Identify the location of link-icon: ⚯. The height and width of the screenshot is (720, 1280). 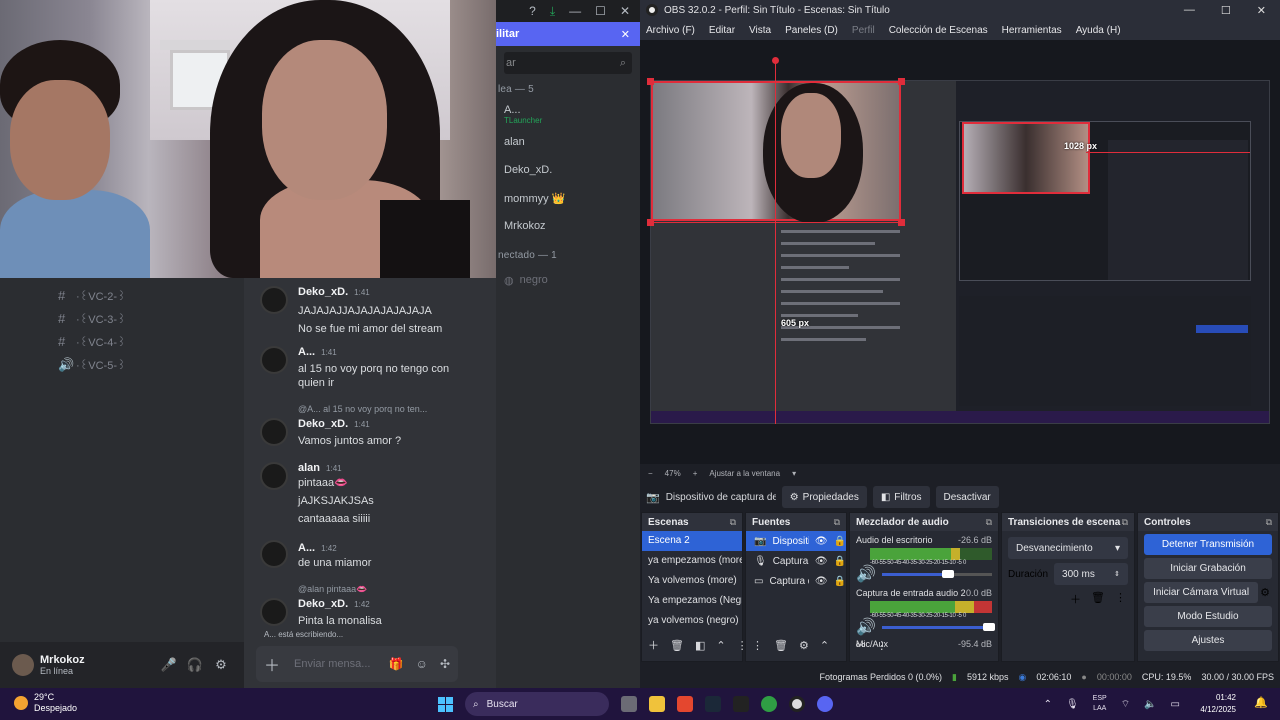
(860, 645).